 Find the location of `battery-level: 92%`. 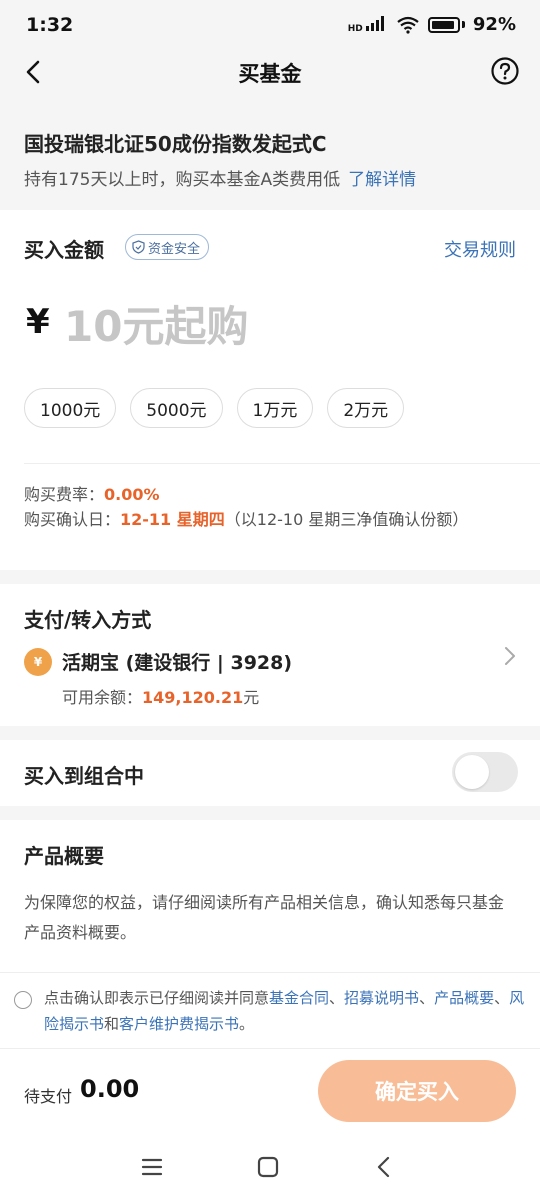

battery-level: 92% is located at coordinates (494, 24).